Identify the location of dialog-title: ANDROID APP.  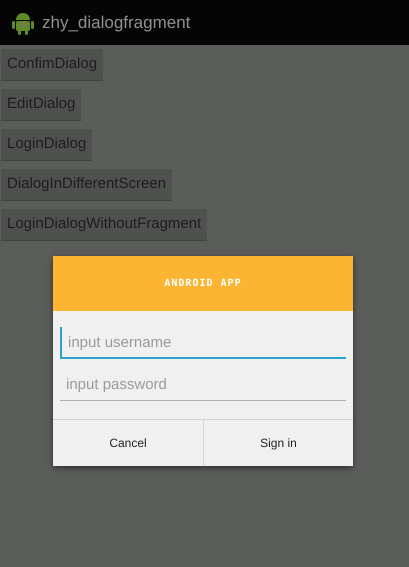
(203, 284).